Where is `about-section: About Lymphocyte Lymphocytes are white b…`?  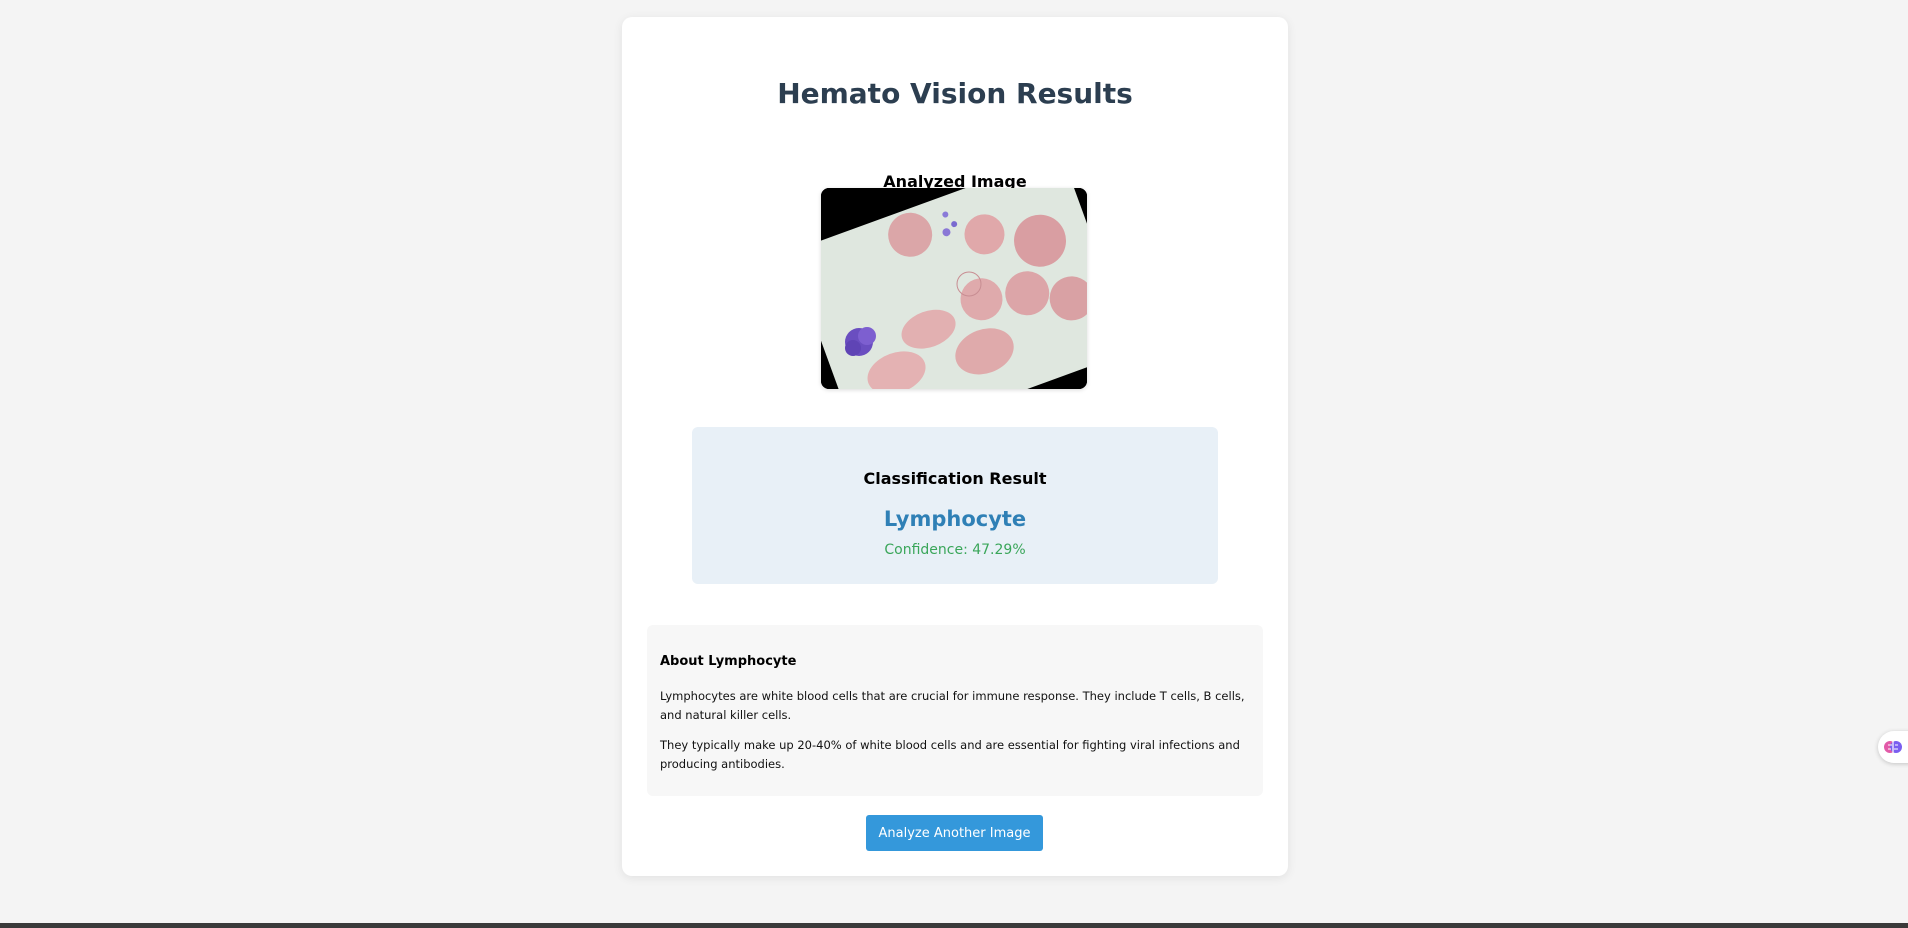 about-section: About Lymphocyte Lymphocytes are white b… is located at coordinates (955, 710).